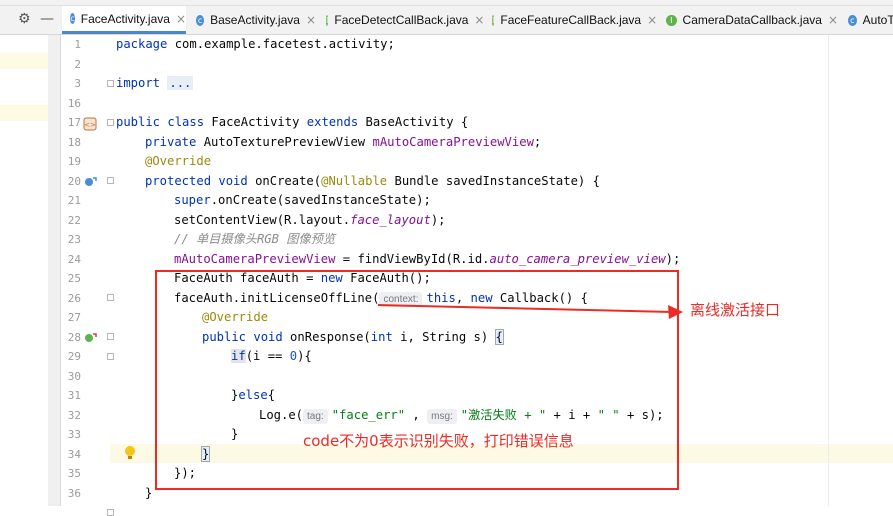 This screenshot has width=893, height=516. Describe the element at coordinates (74, 376) in the screenshot. I see `line-number: 30` at that location.